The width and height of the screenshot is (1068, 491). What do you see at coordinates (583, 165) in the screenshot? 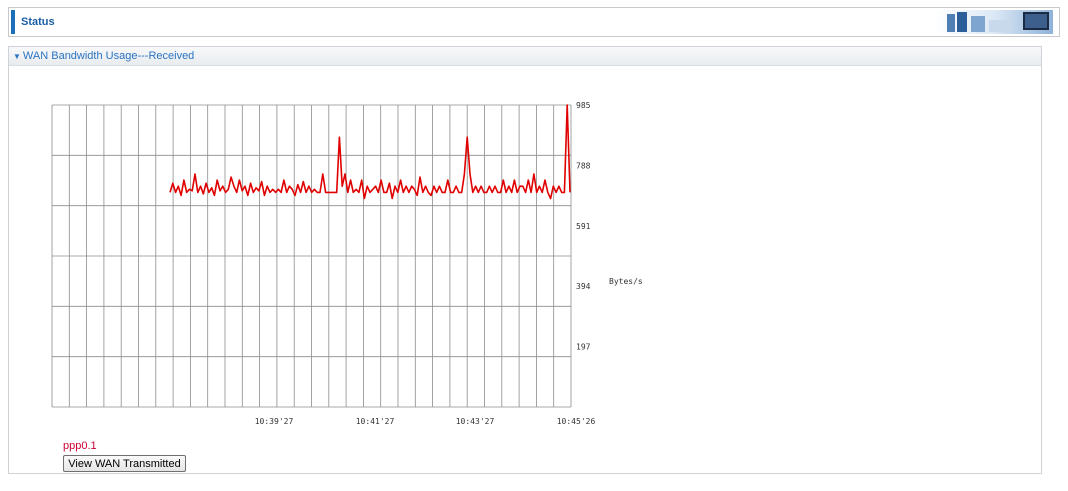
I see `y-tick-label: 788` at bounding box center [583, 165].